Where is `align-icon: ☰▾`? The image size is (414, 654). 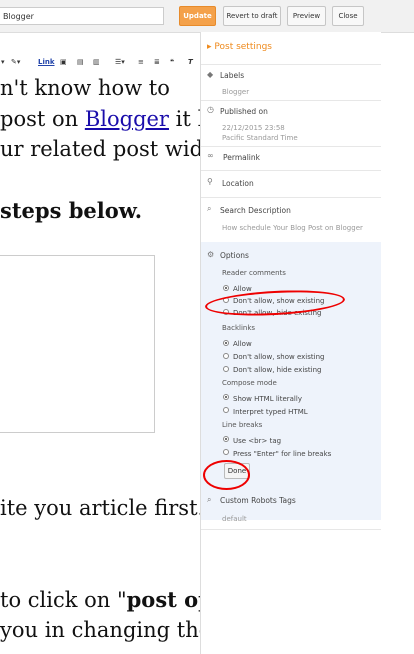 align-icon: ☰▾ is located at coordinates (120, 62).